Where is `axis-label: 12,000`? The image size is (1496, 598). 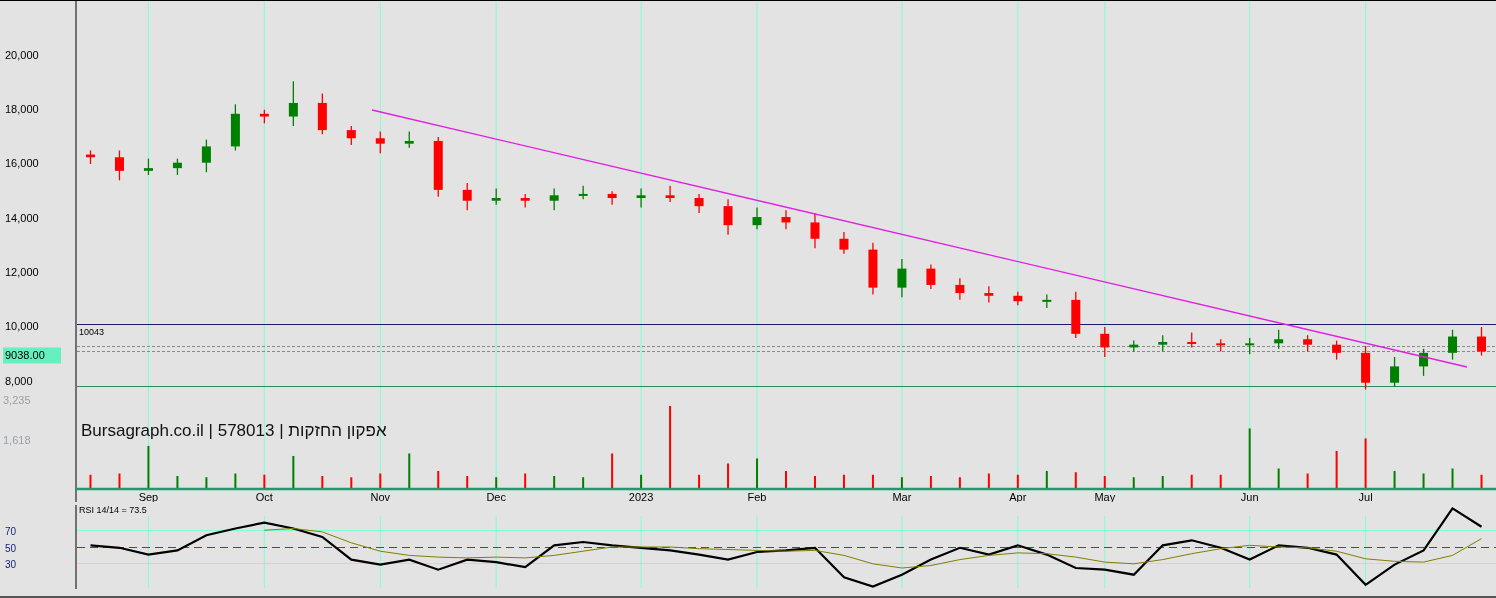
axis-label: 12,000 is located at coordinates (22, 272).